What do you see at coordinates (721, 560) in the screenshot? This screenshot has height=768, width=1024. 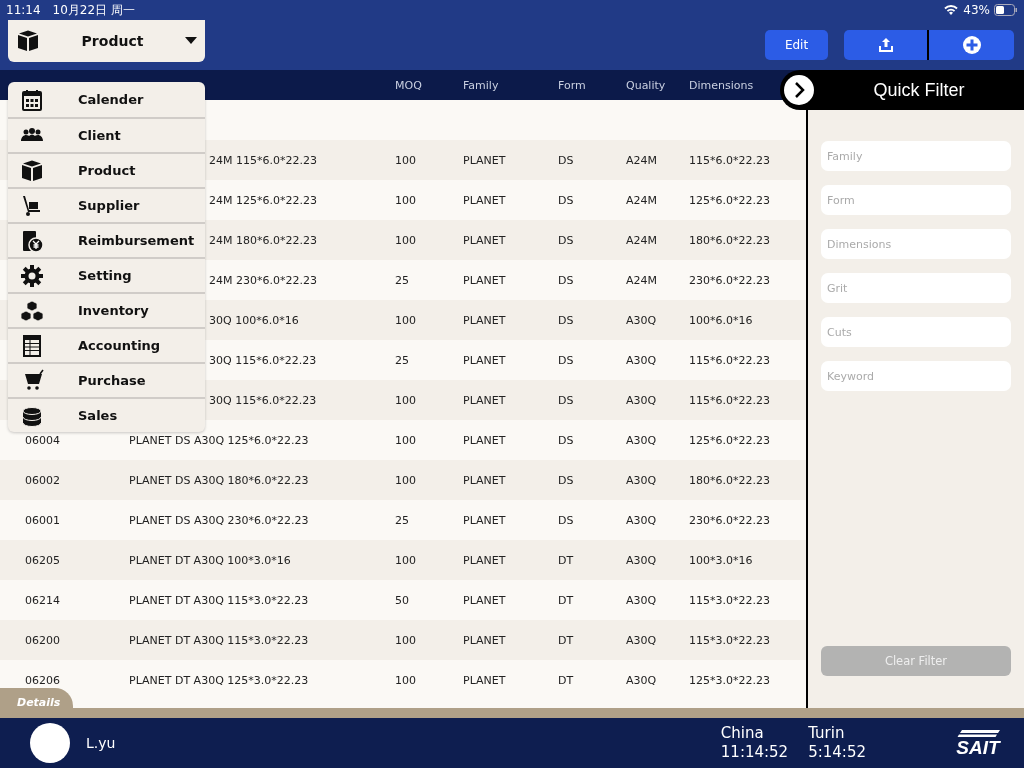 I see `table-cell: 100*3.0*16` at bounding box center [721, 560].